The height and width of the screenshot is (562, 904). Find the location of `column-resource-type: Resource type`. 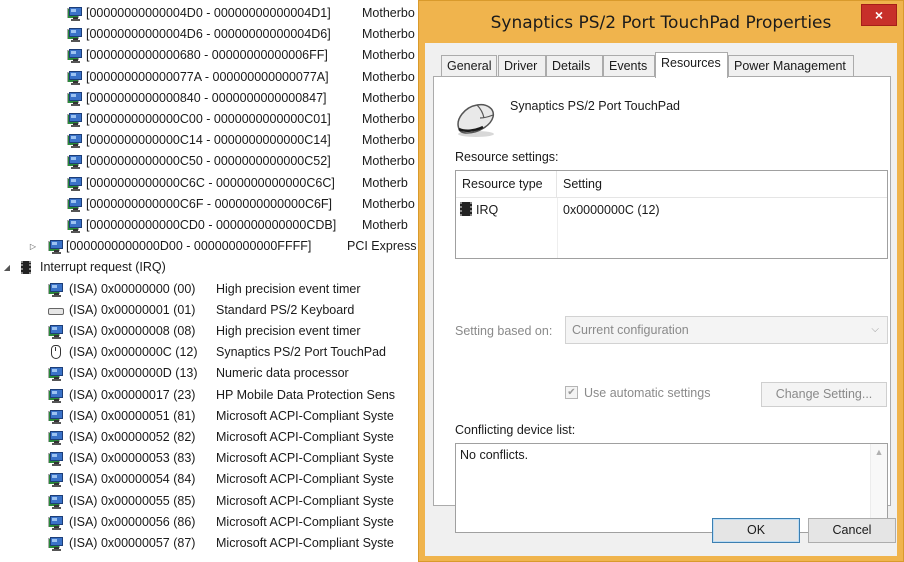

column-resource-type: Resource type is located at coordinates (506, 184).